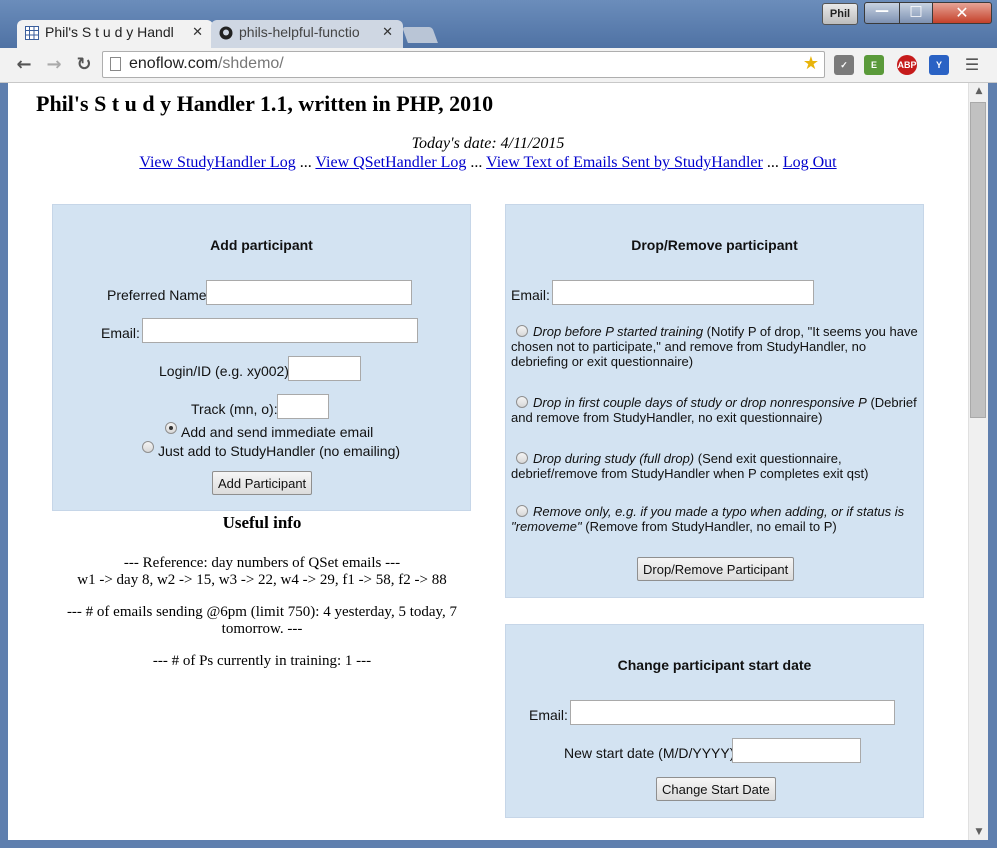  I want to click on new-tab-button, so click(420, 35).